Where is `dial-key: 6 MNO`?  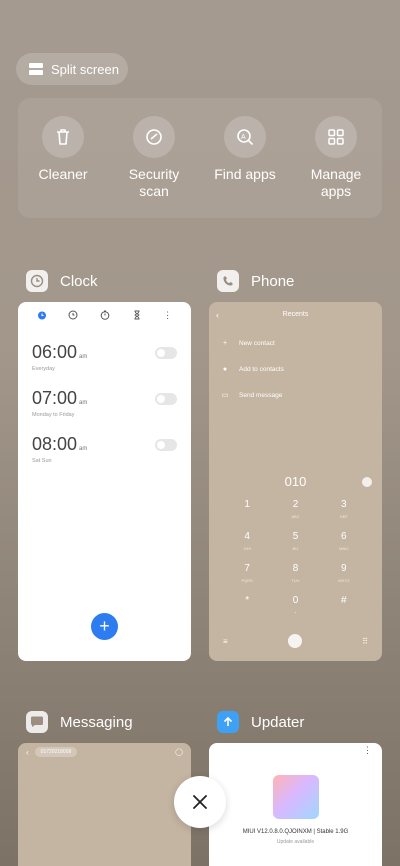
dial-key: 6 MNO is located at coordinates (344, 544).